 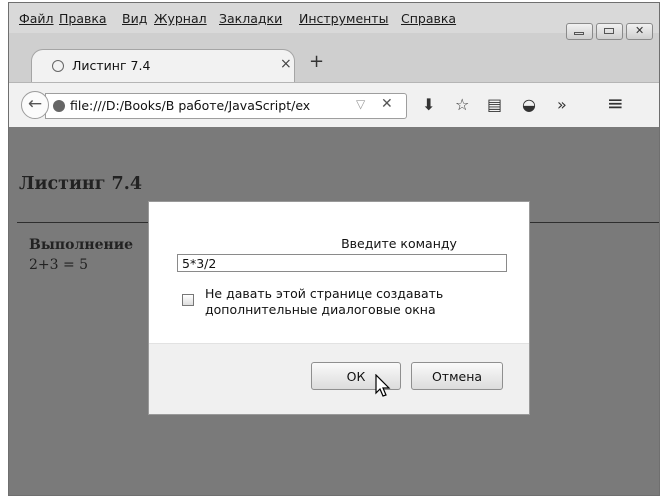 I want to click on overflow-icon: », so click(x=562, y=104).